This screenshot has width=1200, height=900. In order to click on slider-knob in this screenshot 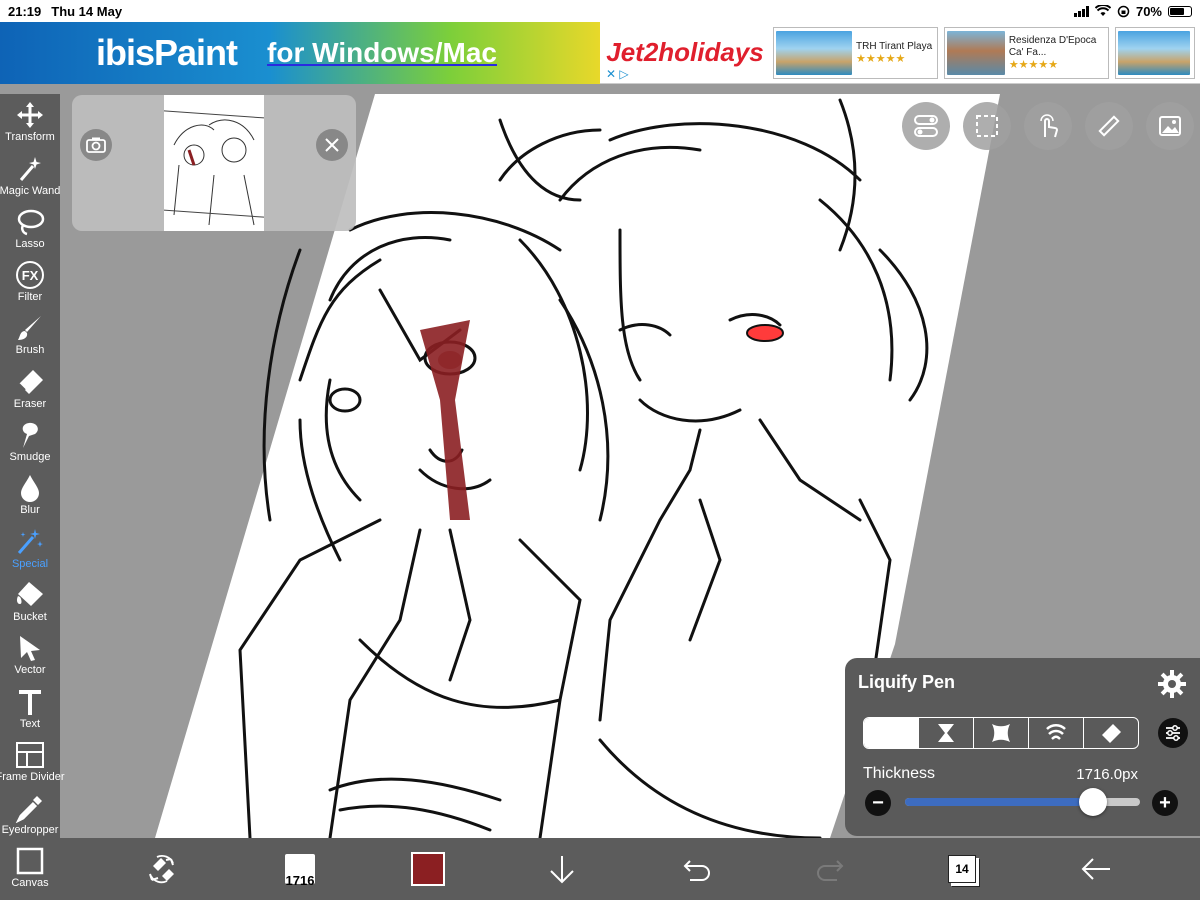, I will do `click(1093, 802)`.